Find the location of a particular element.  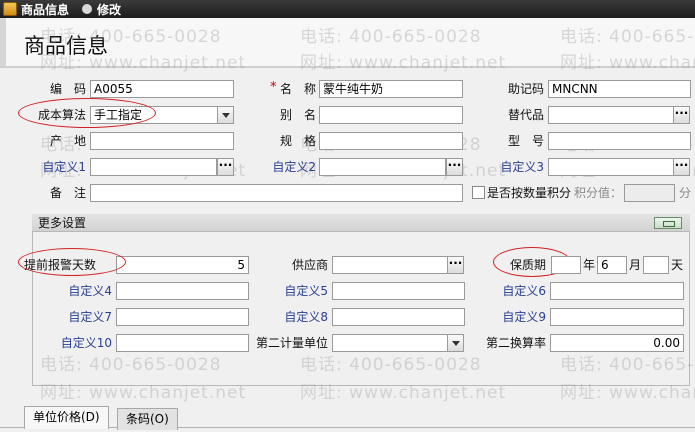

header-band: 商品信息 is located at coordinates (347, 42).